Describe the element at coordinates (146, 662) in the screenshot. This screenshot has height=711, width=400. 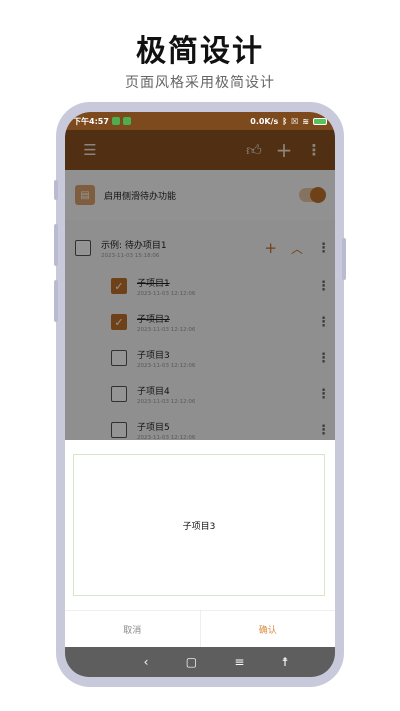
I see `back-icon: ‹` at that location.